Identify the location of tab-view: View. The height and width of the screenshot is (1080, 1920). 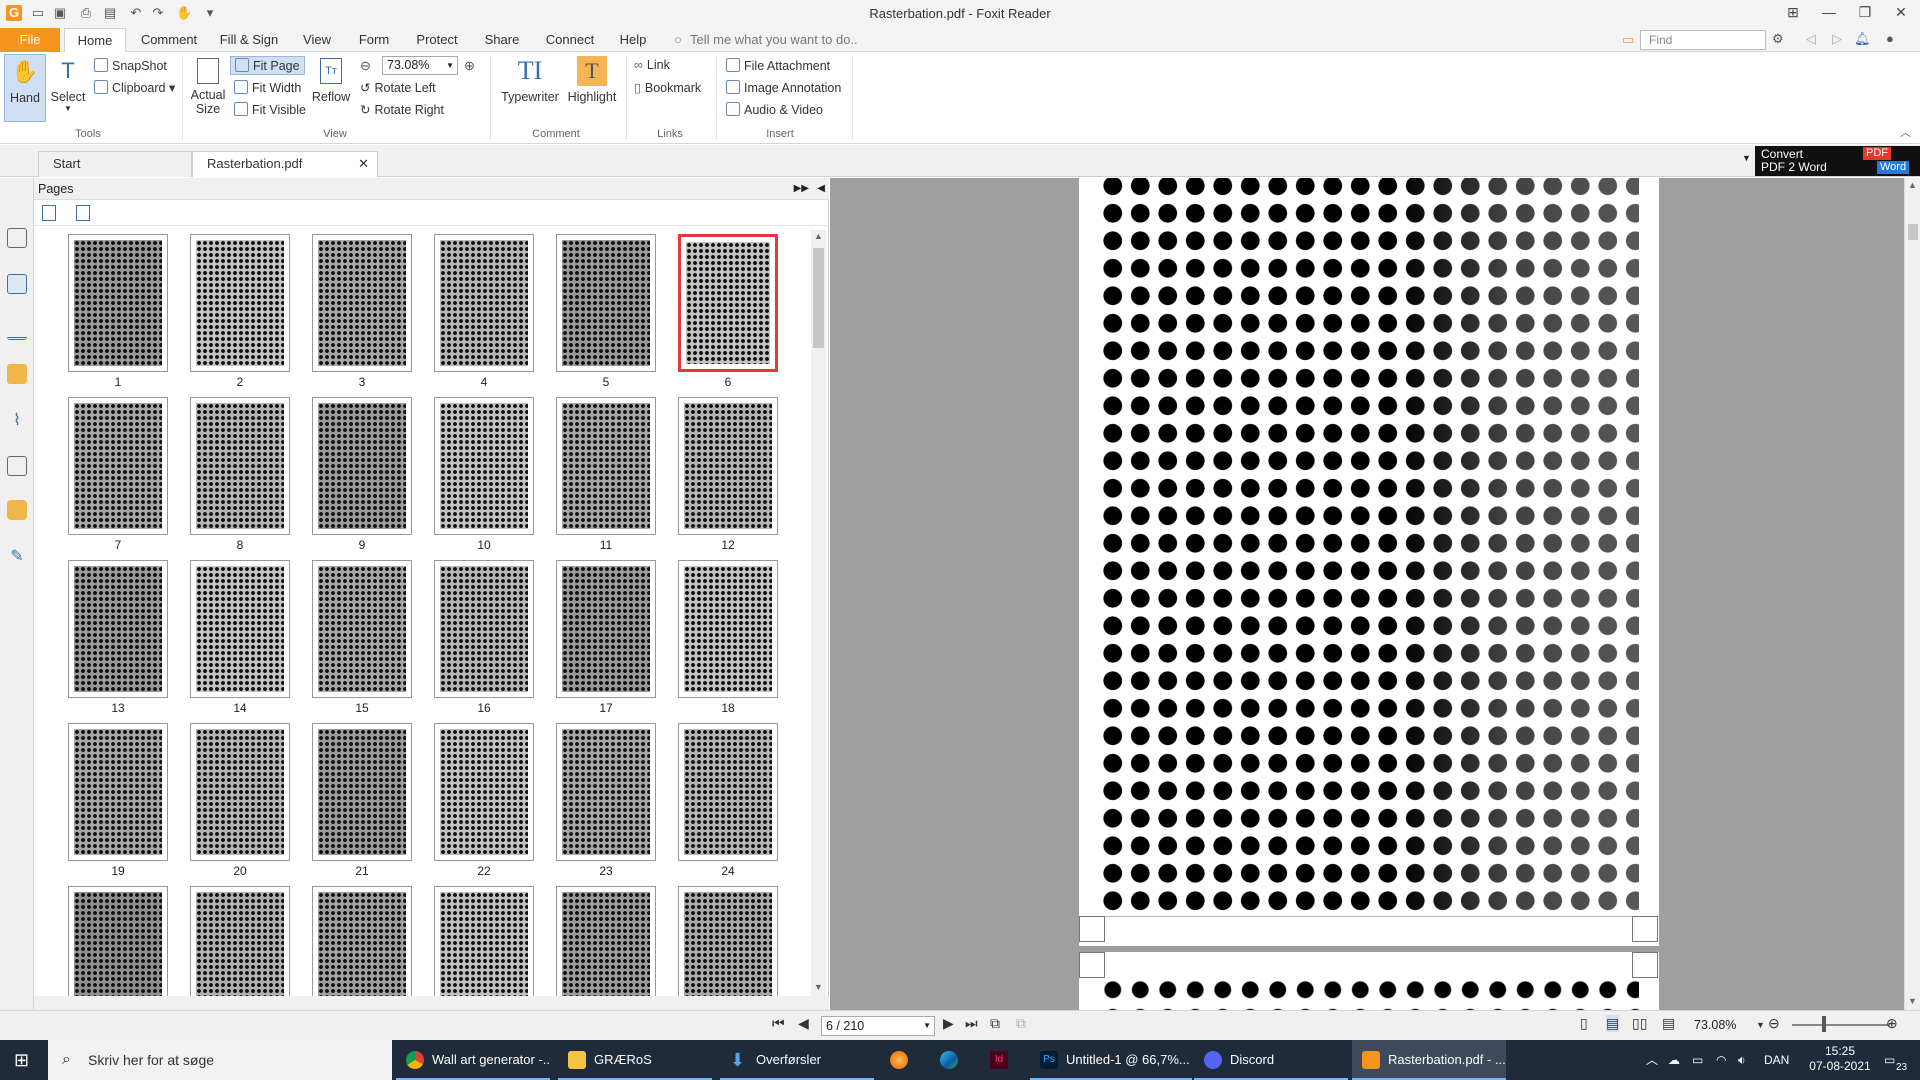
(317, 40).